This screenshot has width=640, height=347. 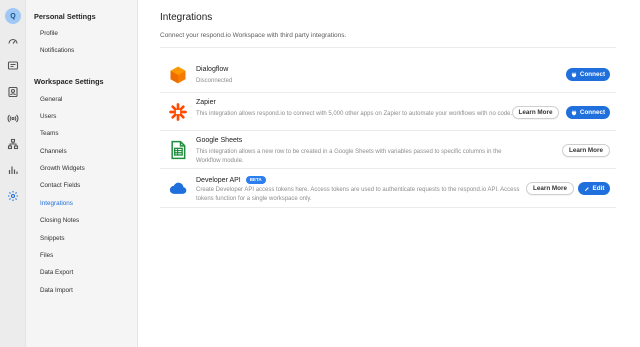 I want to click on messages-icon, so click(x=13, y=66).